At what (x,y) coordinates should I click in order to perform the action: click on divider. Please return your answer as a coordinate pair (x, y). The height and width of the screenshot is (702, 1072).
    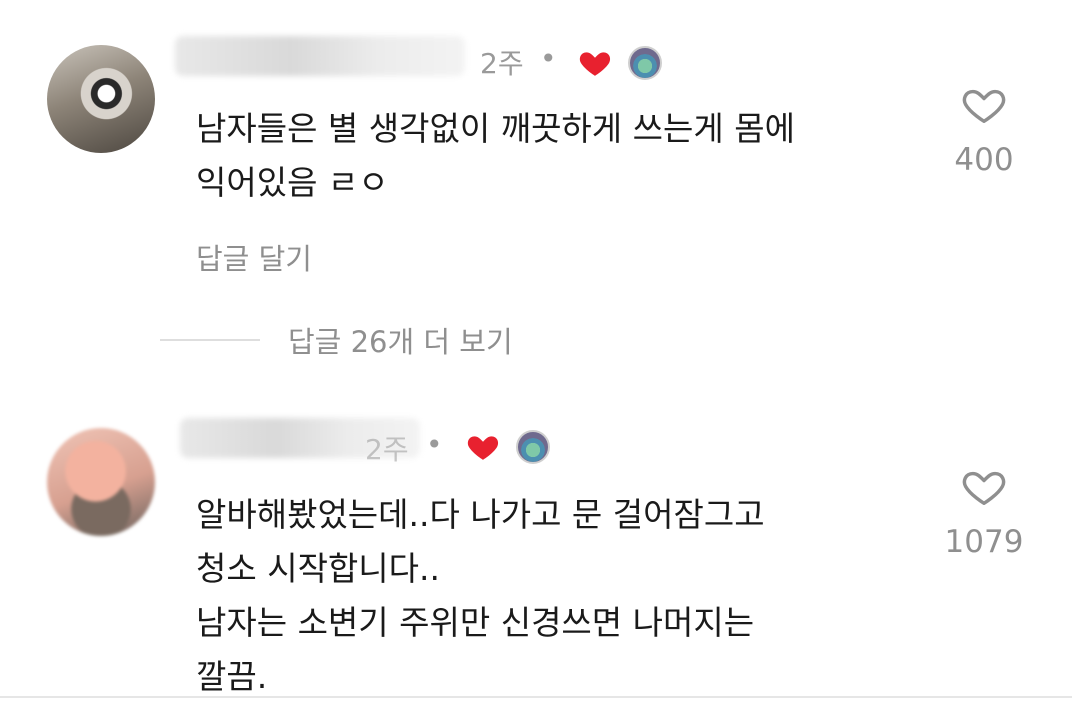
    Looking at the image, I should click on (210, 340).